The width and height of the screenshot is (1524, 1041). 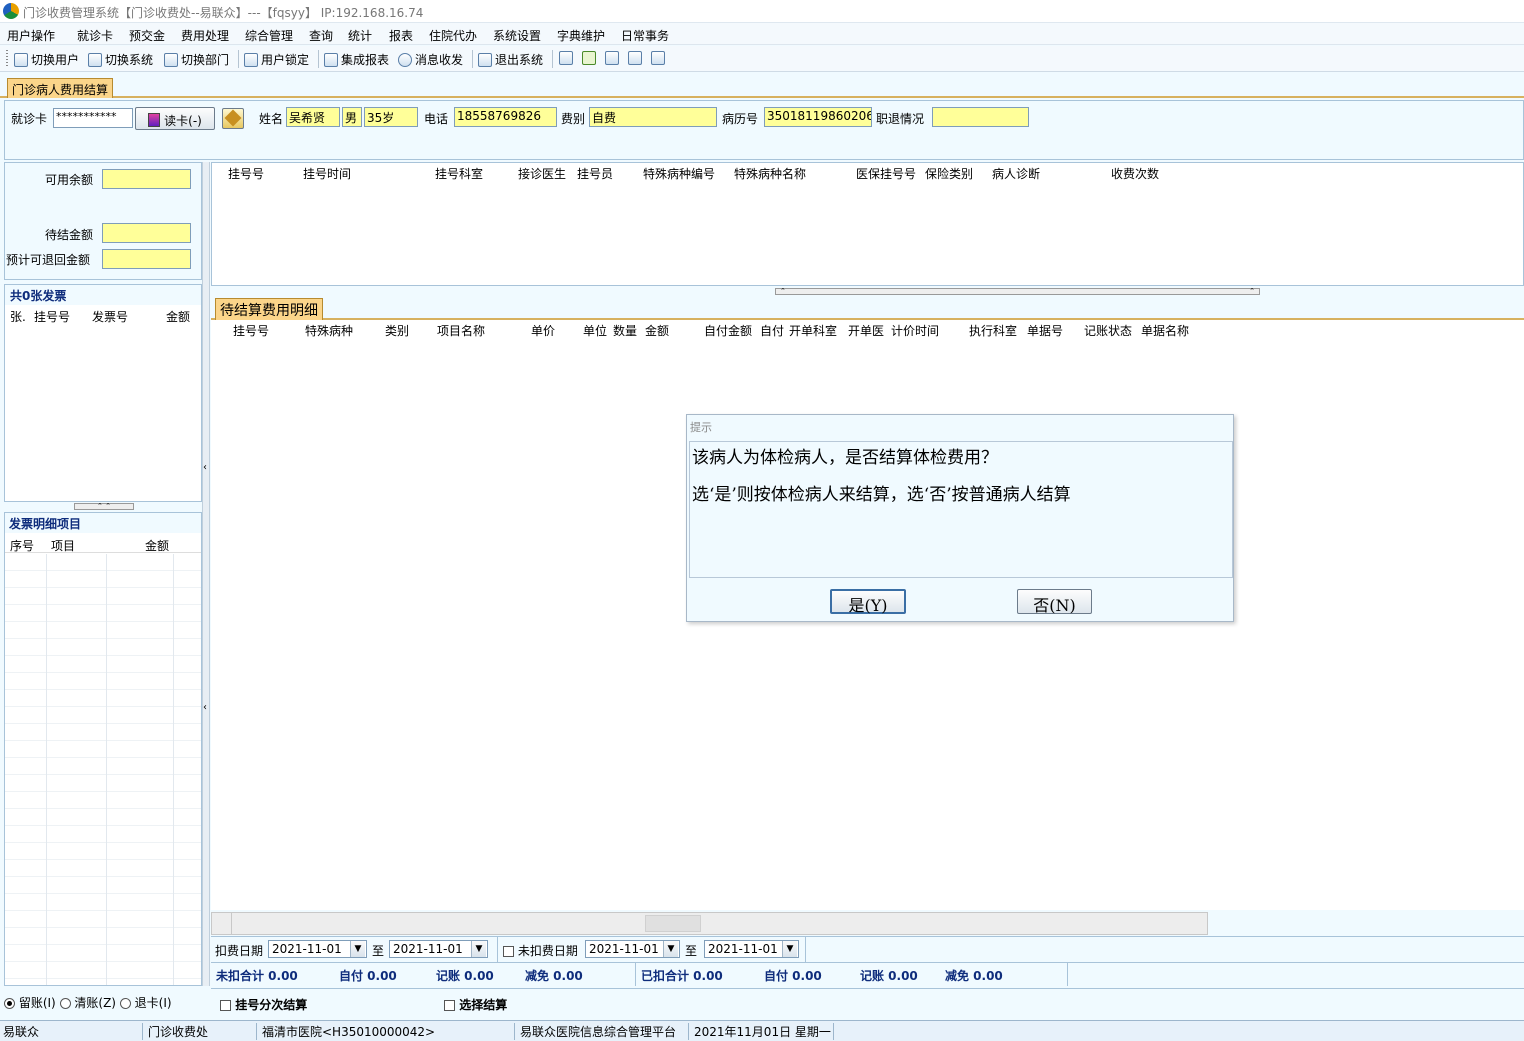 I want to click on card-input: ***********, so click(x=93, y=118).